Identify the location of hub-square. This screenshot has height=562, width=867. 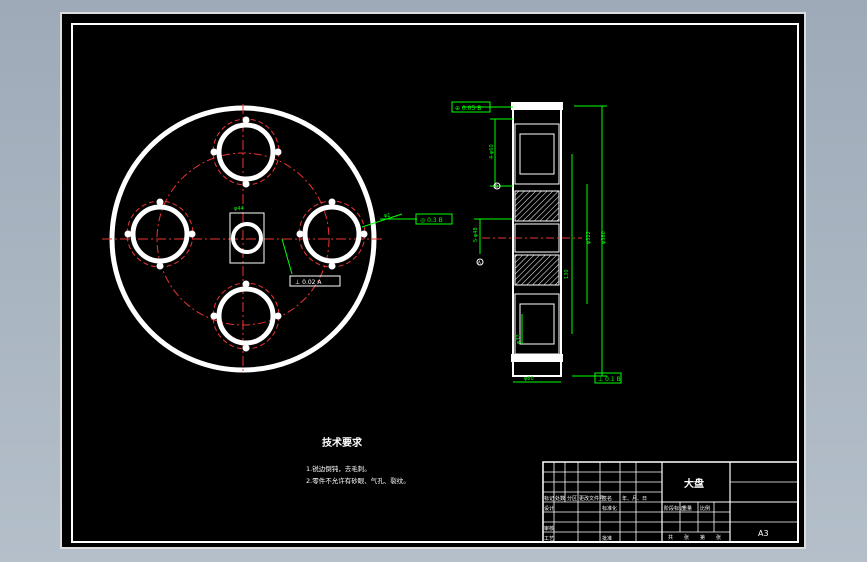
(247, 238).